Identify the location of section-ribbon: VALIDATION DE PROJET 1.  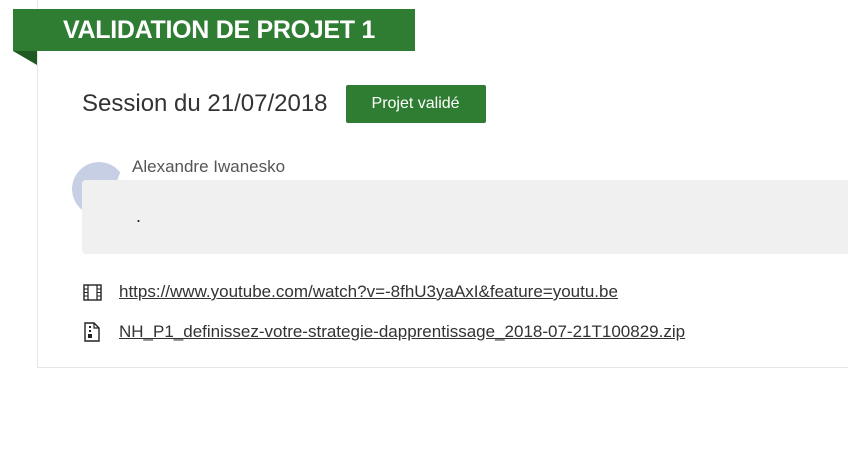
(214, 30).